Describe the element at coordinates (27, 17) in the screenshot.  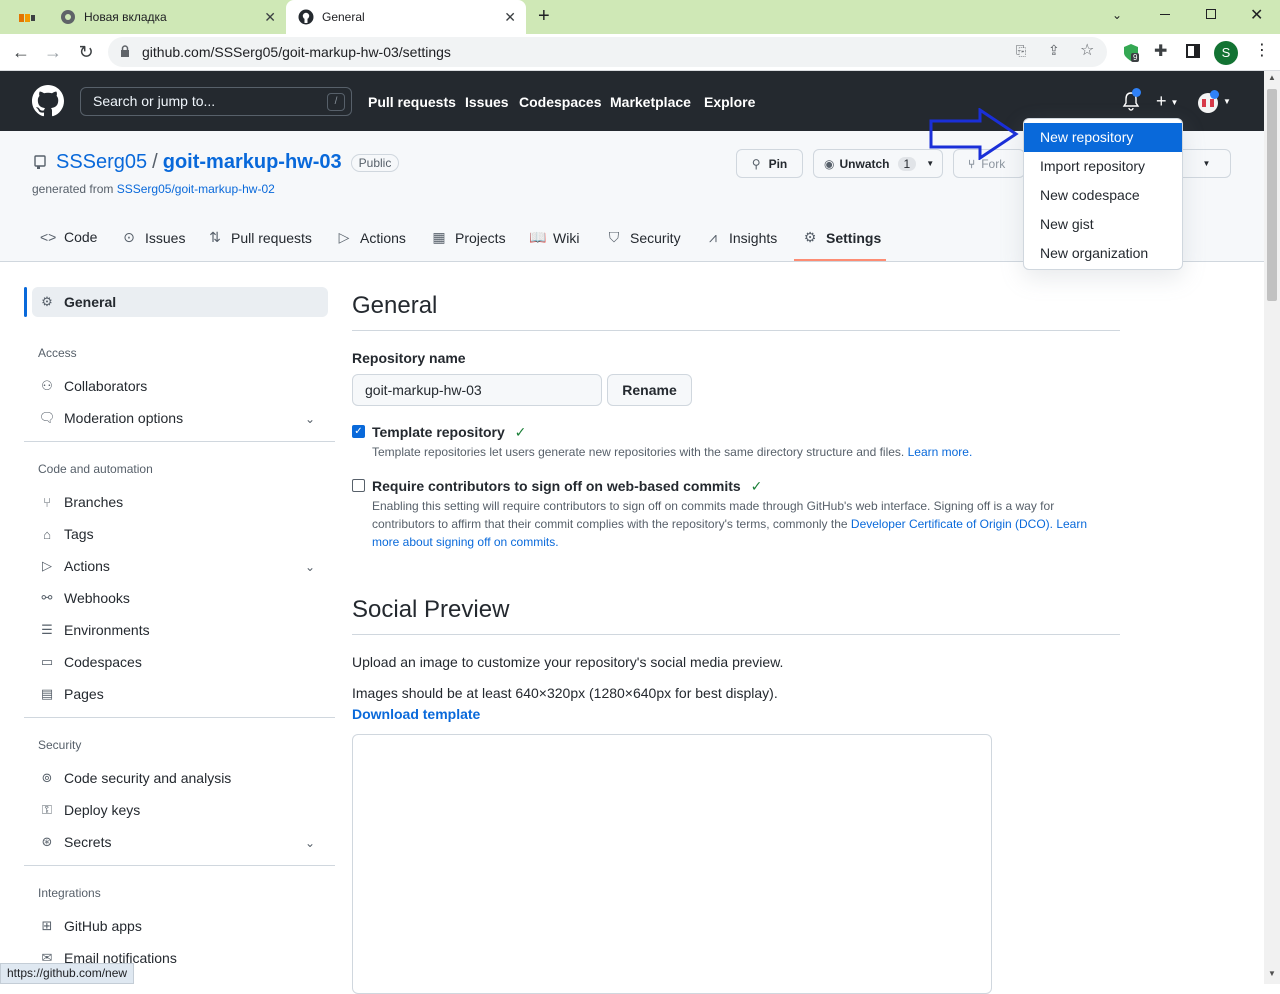
I see `tab-search-icon` at that location.